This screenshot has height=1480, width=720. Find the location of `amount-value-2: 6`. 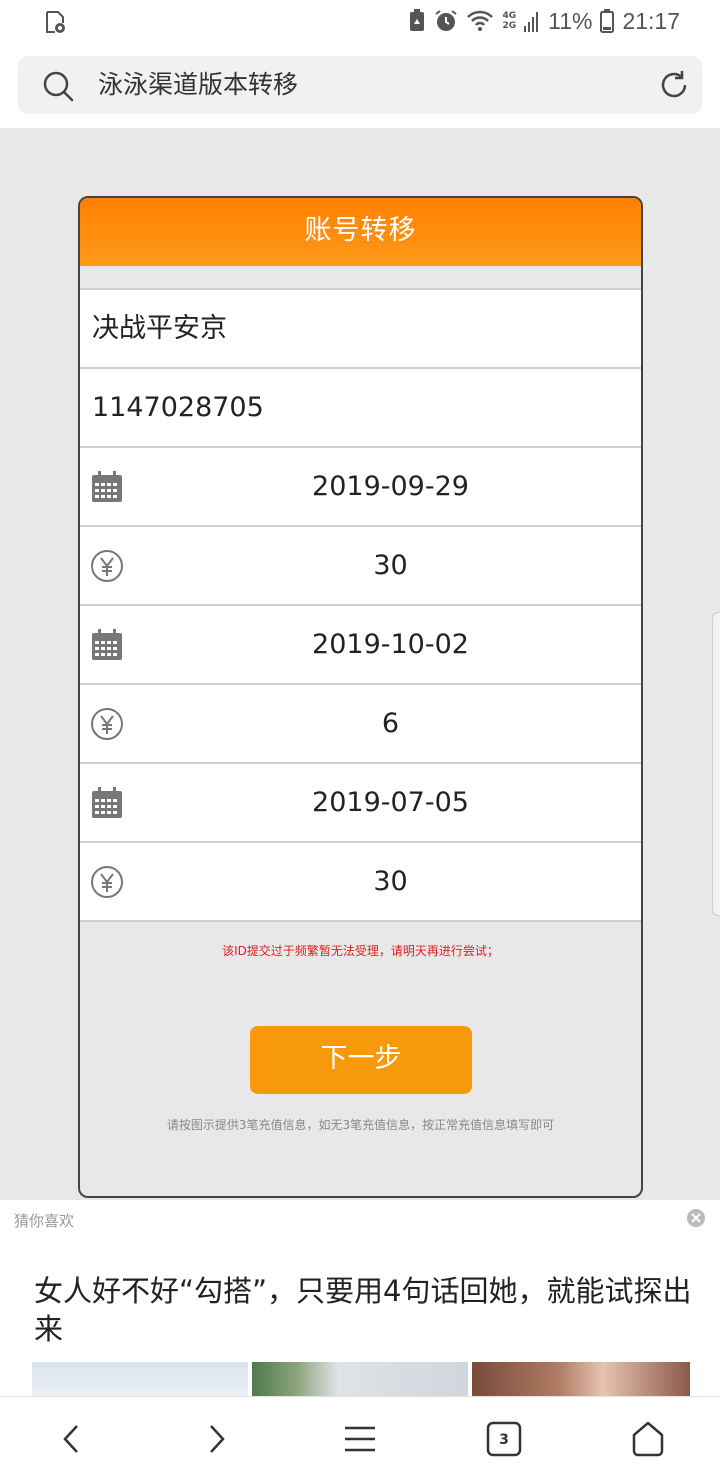

amount-value-2: 6 is located at coordinates (390, 723).